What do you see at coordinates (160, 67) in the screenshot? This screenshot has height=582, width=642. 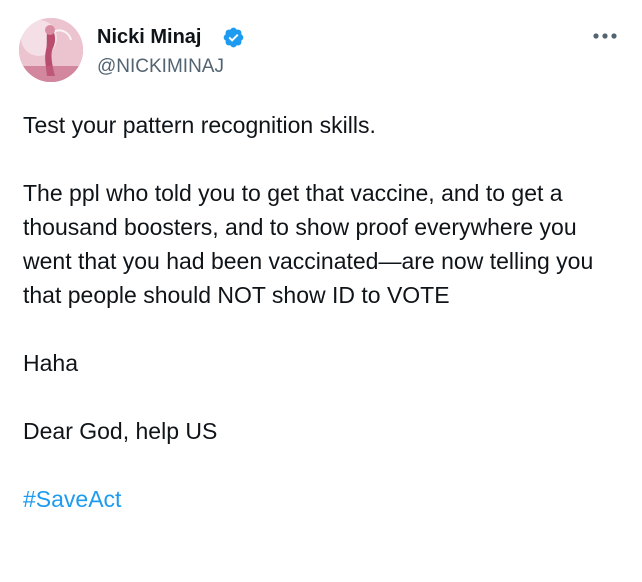 I see `author-handle: @NICKIMINAJ` at bounding box center [160, 67].